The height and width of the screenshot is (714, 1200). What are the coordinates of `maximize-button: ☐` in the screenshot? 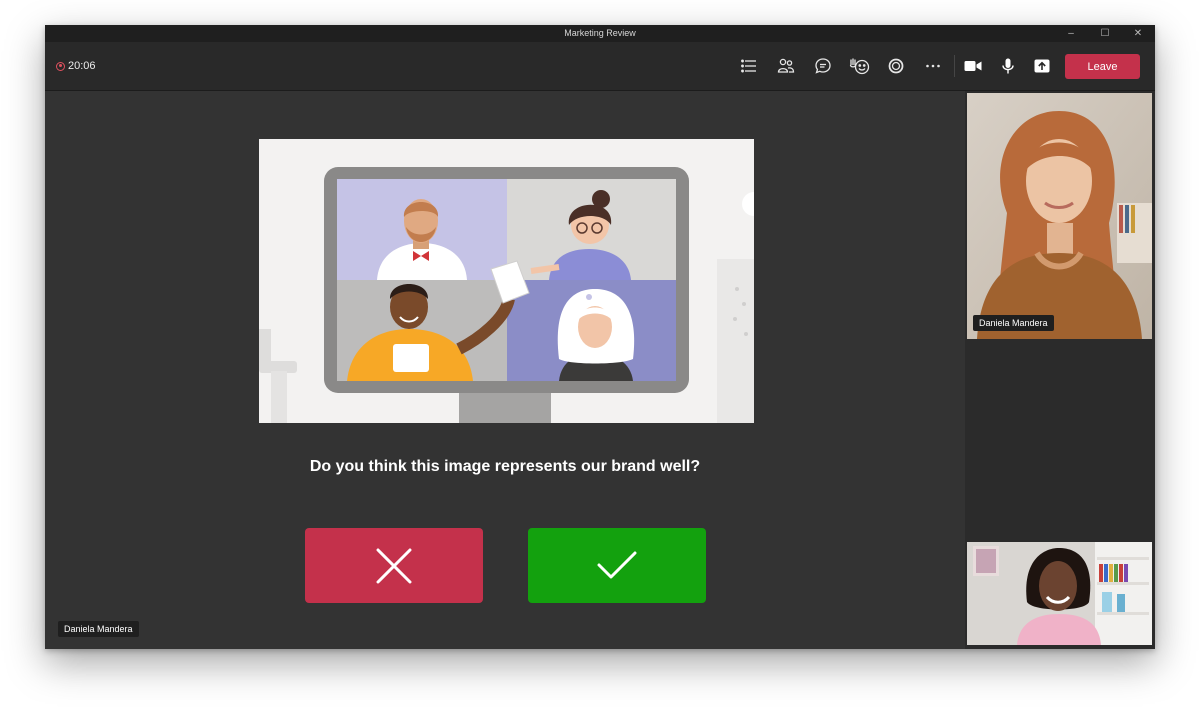 It's located at (1105, 33).